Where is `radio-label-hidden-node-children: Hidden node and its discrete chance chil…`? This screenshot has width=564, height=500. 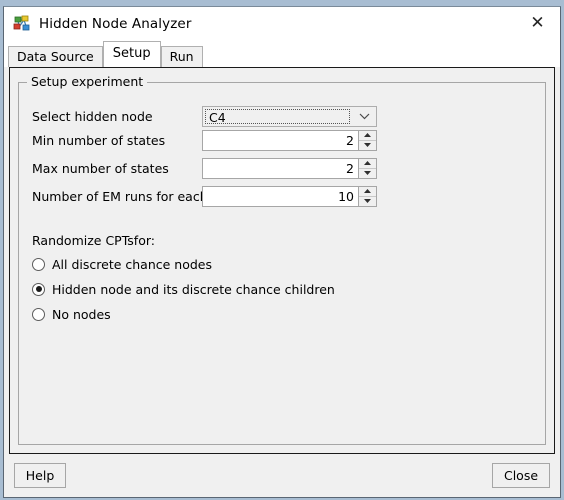 radio-label-hidden-node-children: Hidden node and its discrete chance chil… is located at coordinates (193, 289).